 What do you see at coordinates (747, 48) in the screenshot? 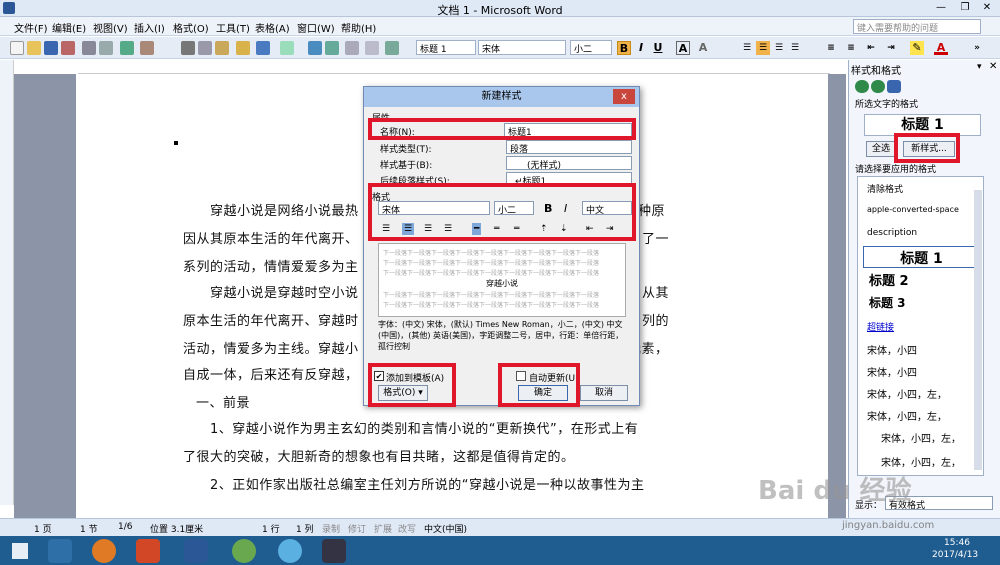
I see `align-left-icon: ☰` at bounding box center [747, 48].